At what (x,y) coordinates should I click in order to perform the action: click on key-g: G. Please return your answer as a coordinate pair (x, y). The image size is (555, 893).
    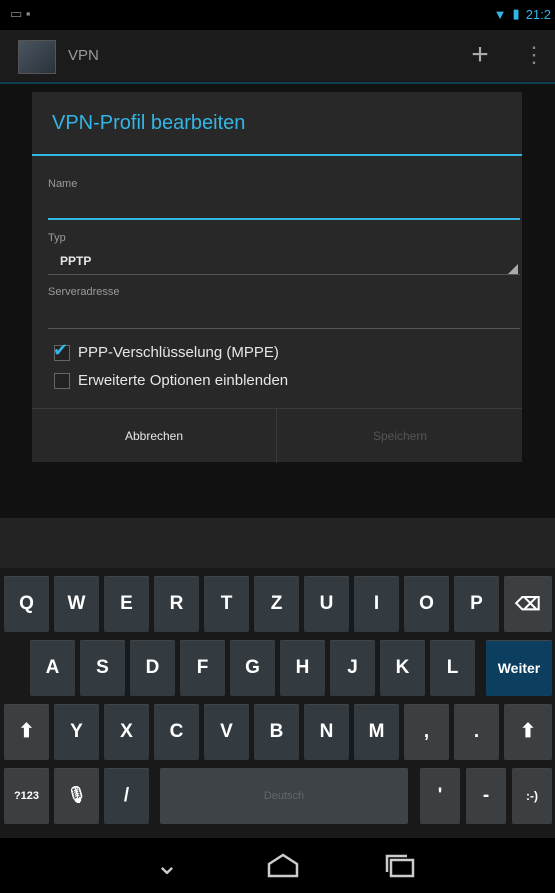
    Looking at the image, I should click on (252, 668).